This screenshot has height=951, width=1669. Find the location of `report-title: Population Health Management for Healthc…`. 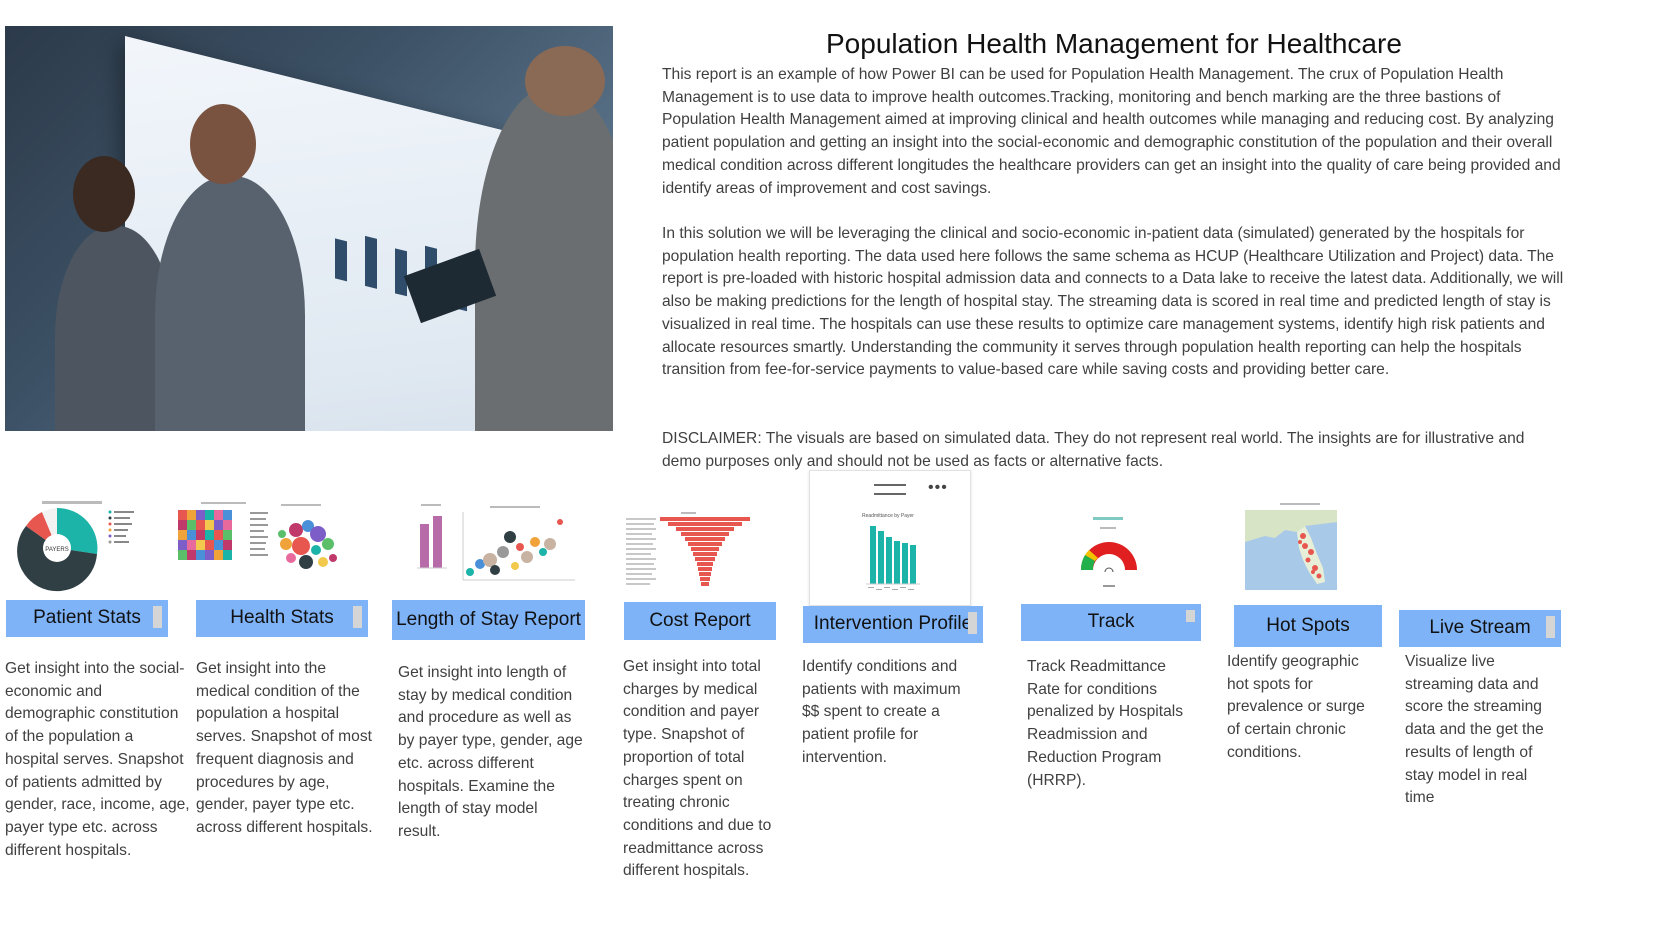

report-title: Population Health Management for Healthc… is located at coordinates (1114, 43).